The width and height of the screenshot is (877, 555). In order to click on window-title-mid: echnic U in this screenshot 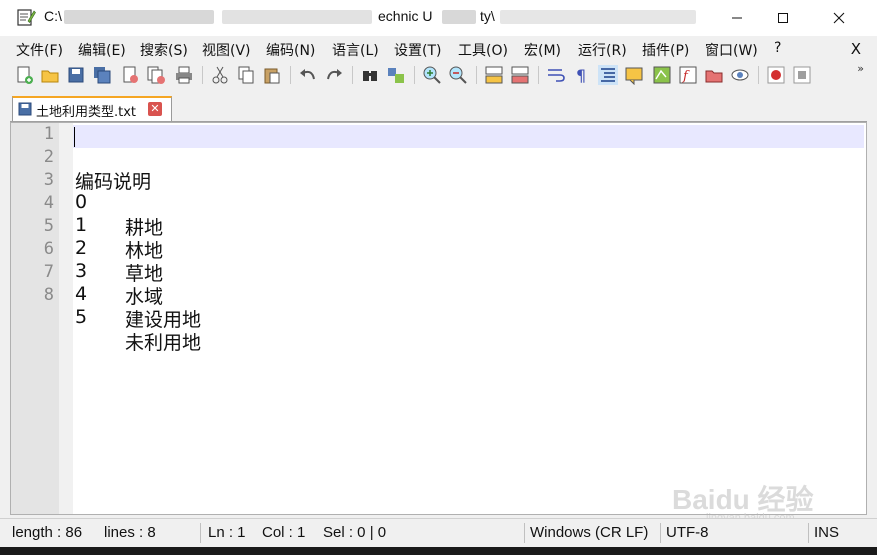, I will do `click(405, 16)`.